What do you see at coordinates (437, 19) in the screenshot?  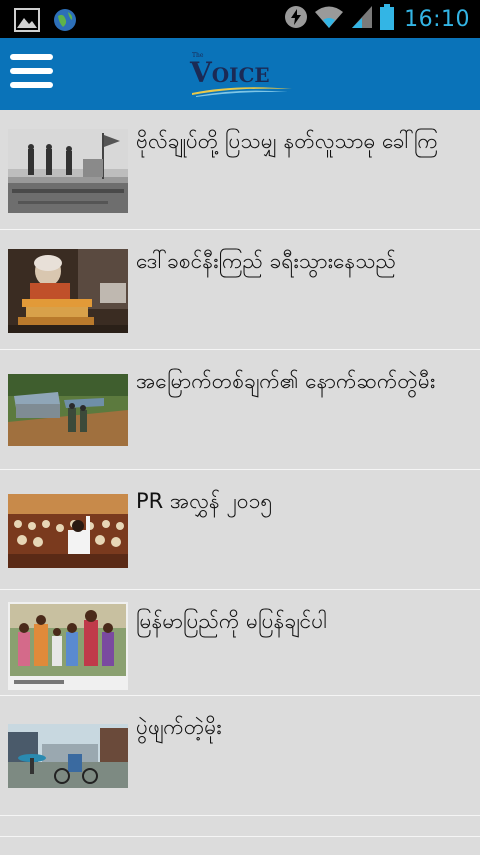 I see `clock: 16:10` at bounding box center [437, 19].